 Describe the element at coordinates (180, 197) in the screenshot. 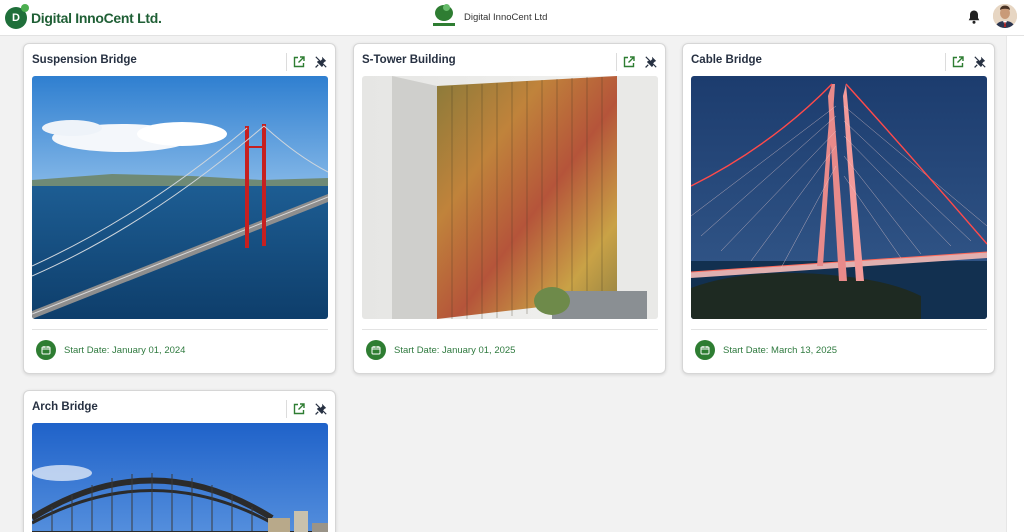

I see `suspension-bridge-photo` at that location.